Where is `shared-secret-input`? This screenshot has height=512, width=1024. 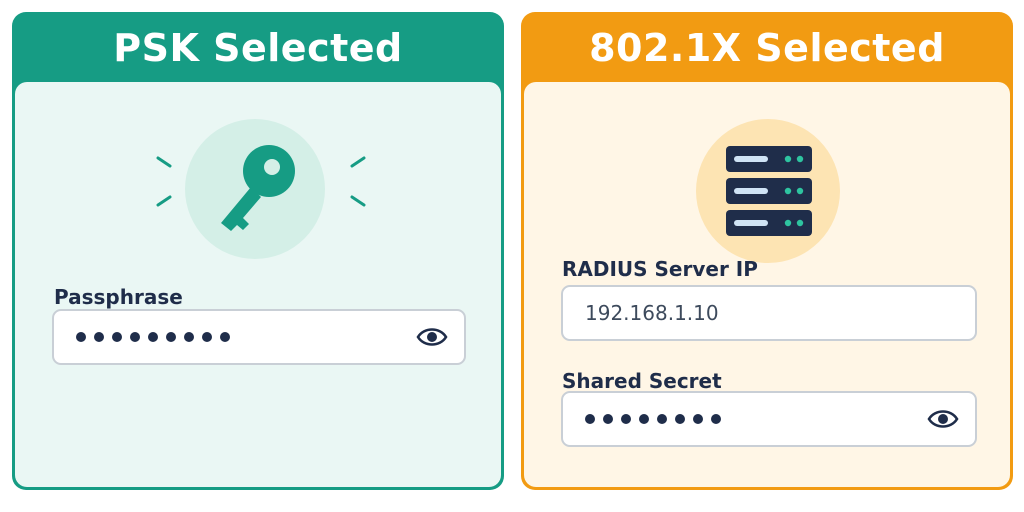
shared-secret-input is located at coordinates (769, 419).